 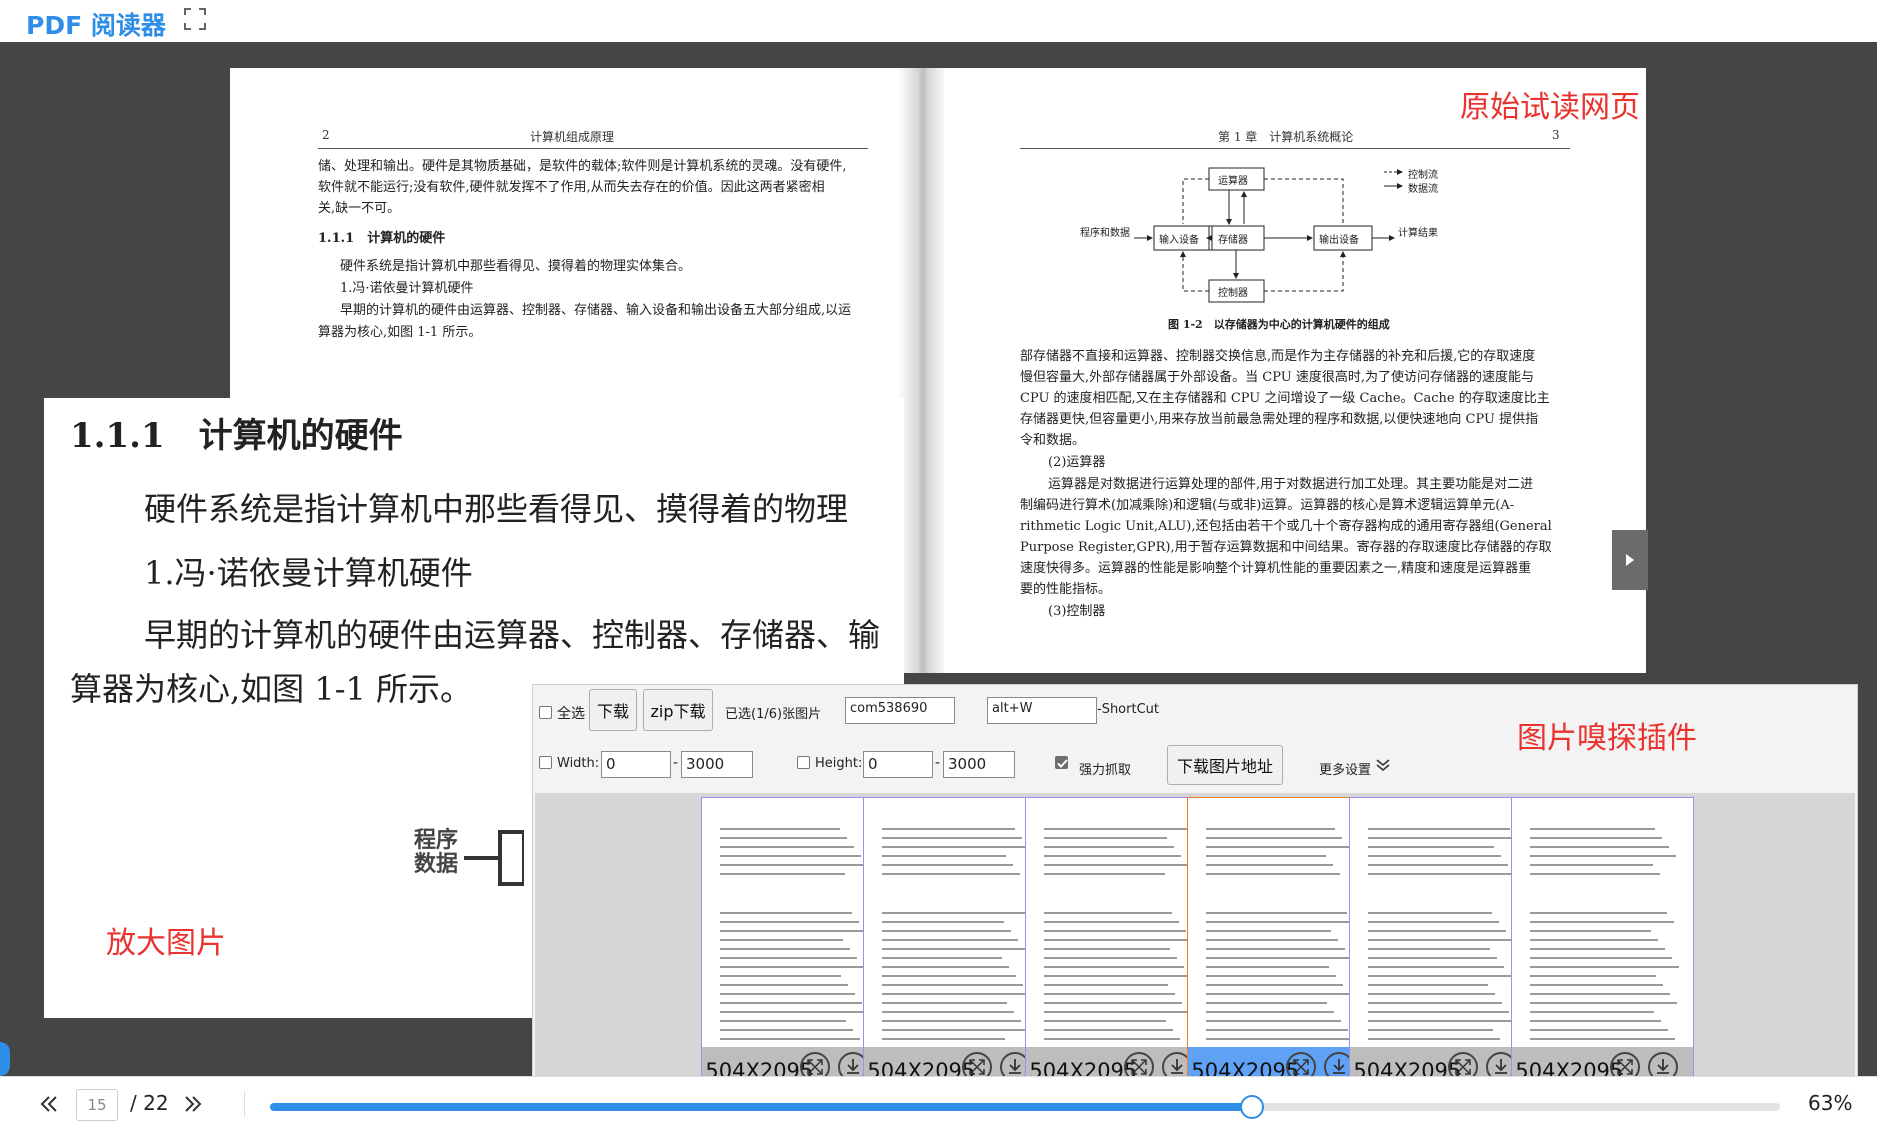 I want to click on zip-download-button: zip下载, so click(x=678, y=710).